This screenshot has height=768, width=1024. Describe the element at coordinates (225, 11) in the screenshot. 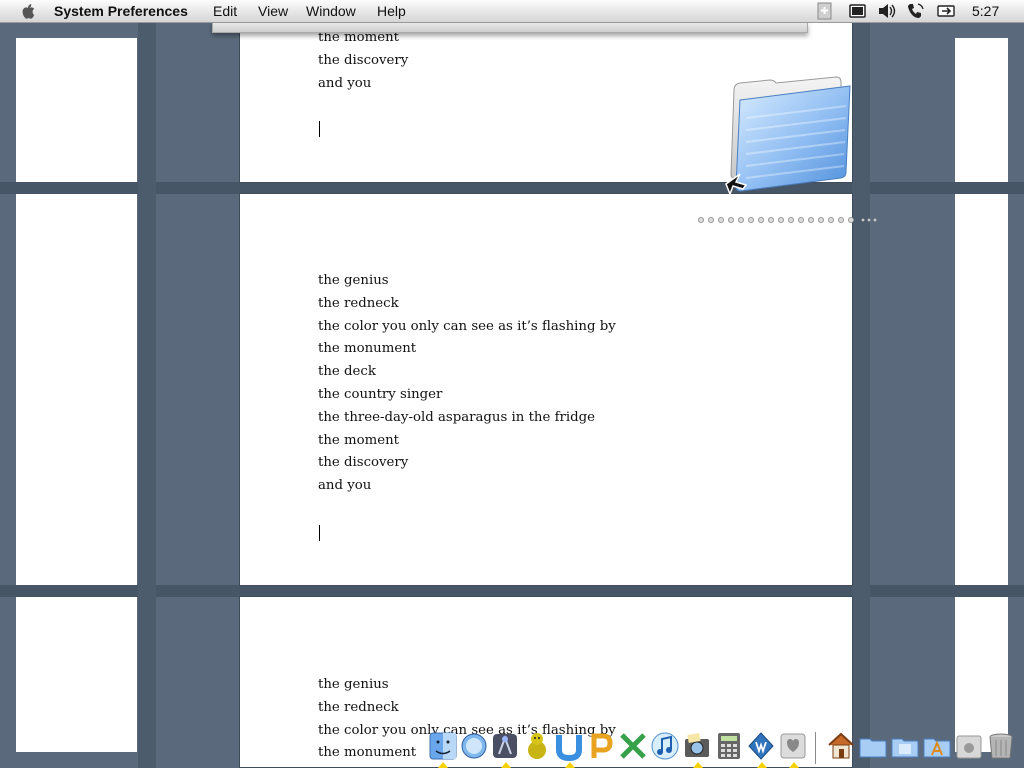

I see `menu-edit: Edit` at that location.